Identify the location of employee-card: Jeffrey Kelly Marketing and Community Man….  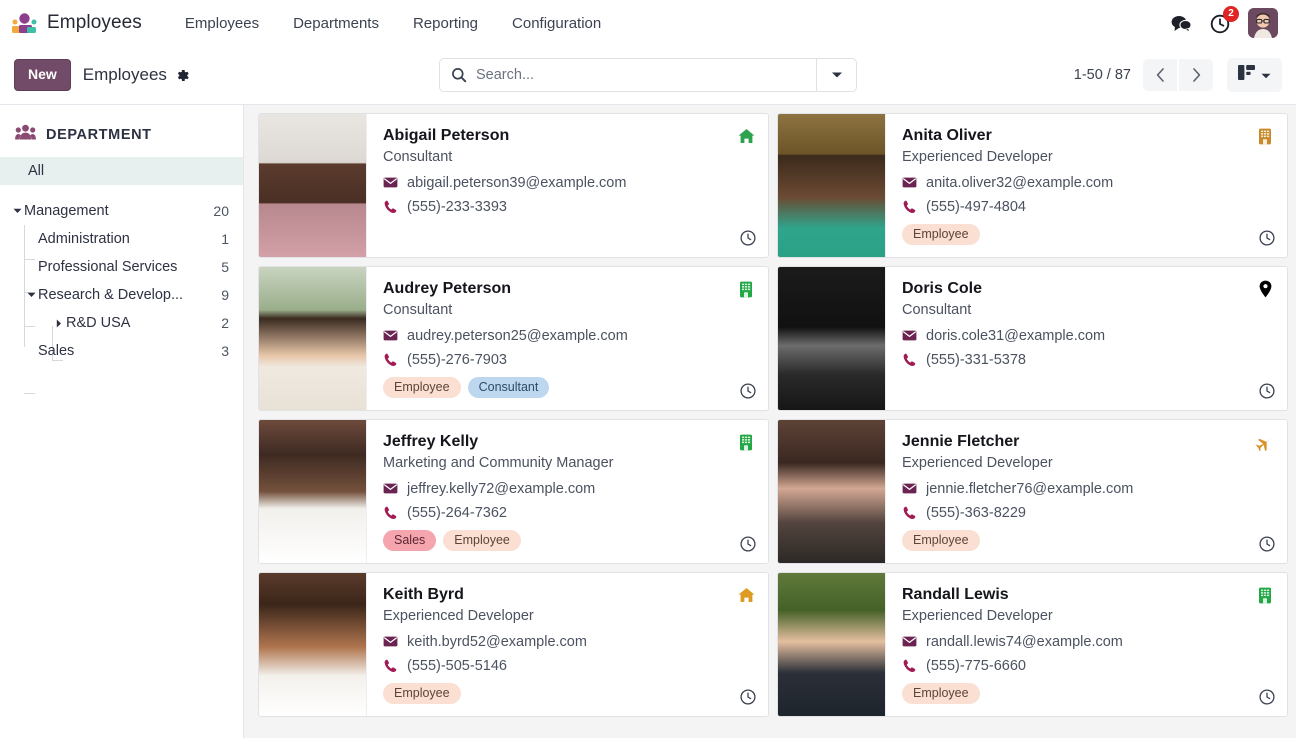
(513, 491).